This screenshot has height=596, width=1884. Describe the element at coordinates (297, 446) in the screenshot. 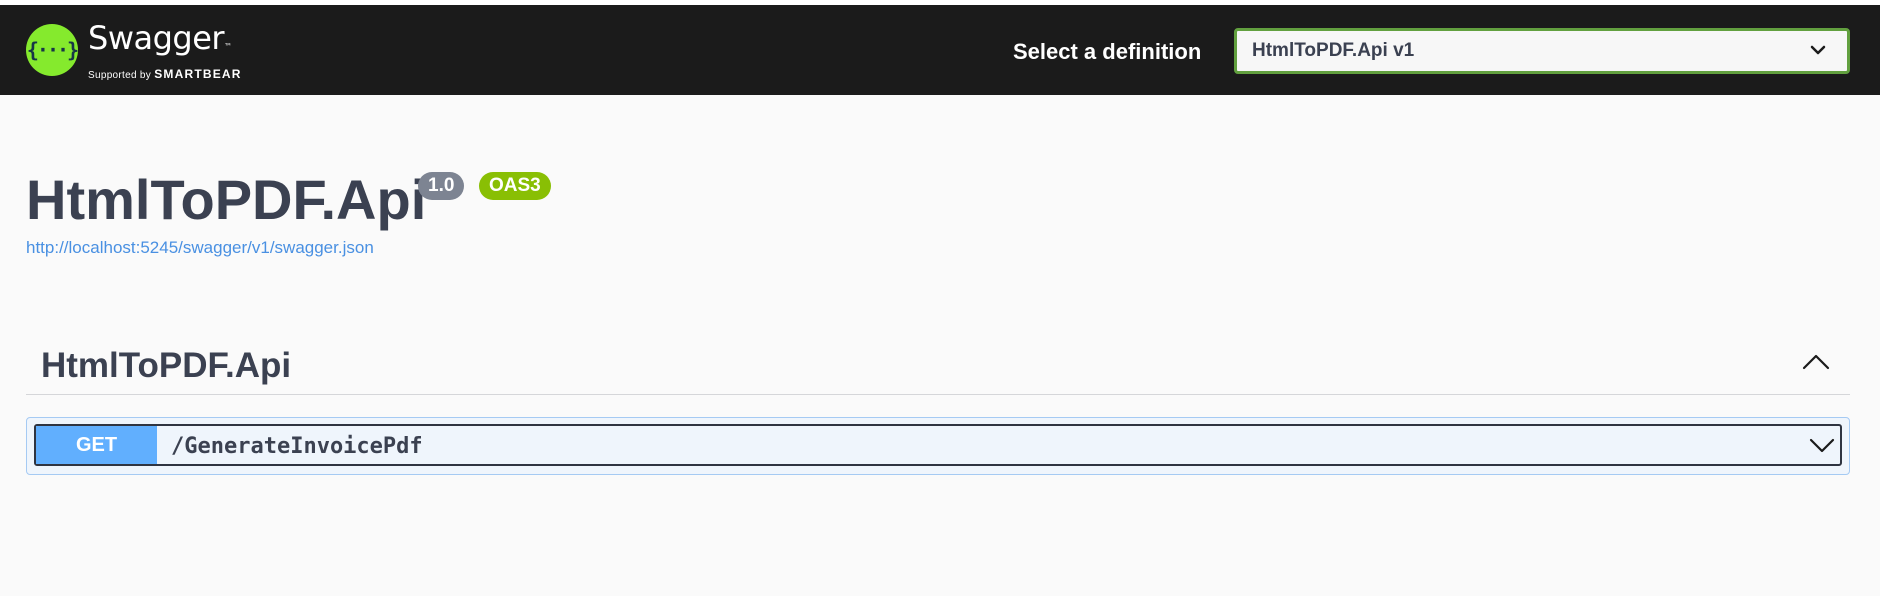

I see `operation-path: /GenerateInvoicePdf` at that location.